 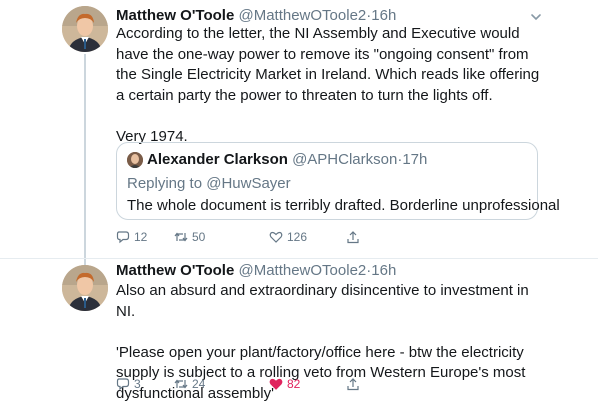 I want to click on reply-count: 3, so click(x=137, y=384).